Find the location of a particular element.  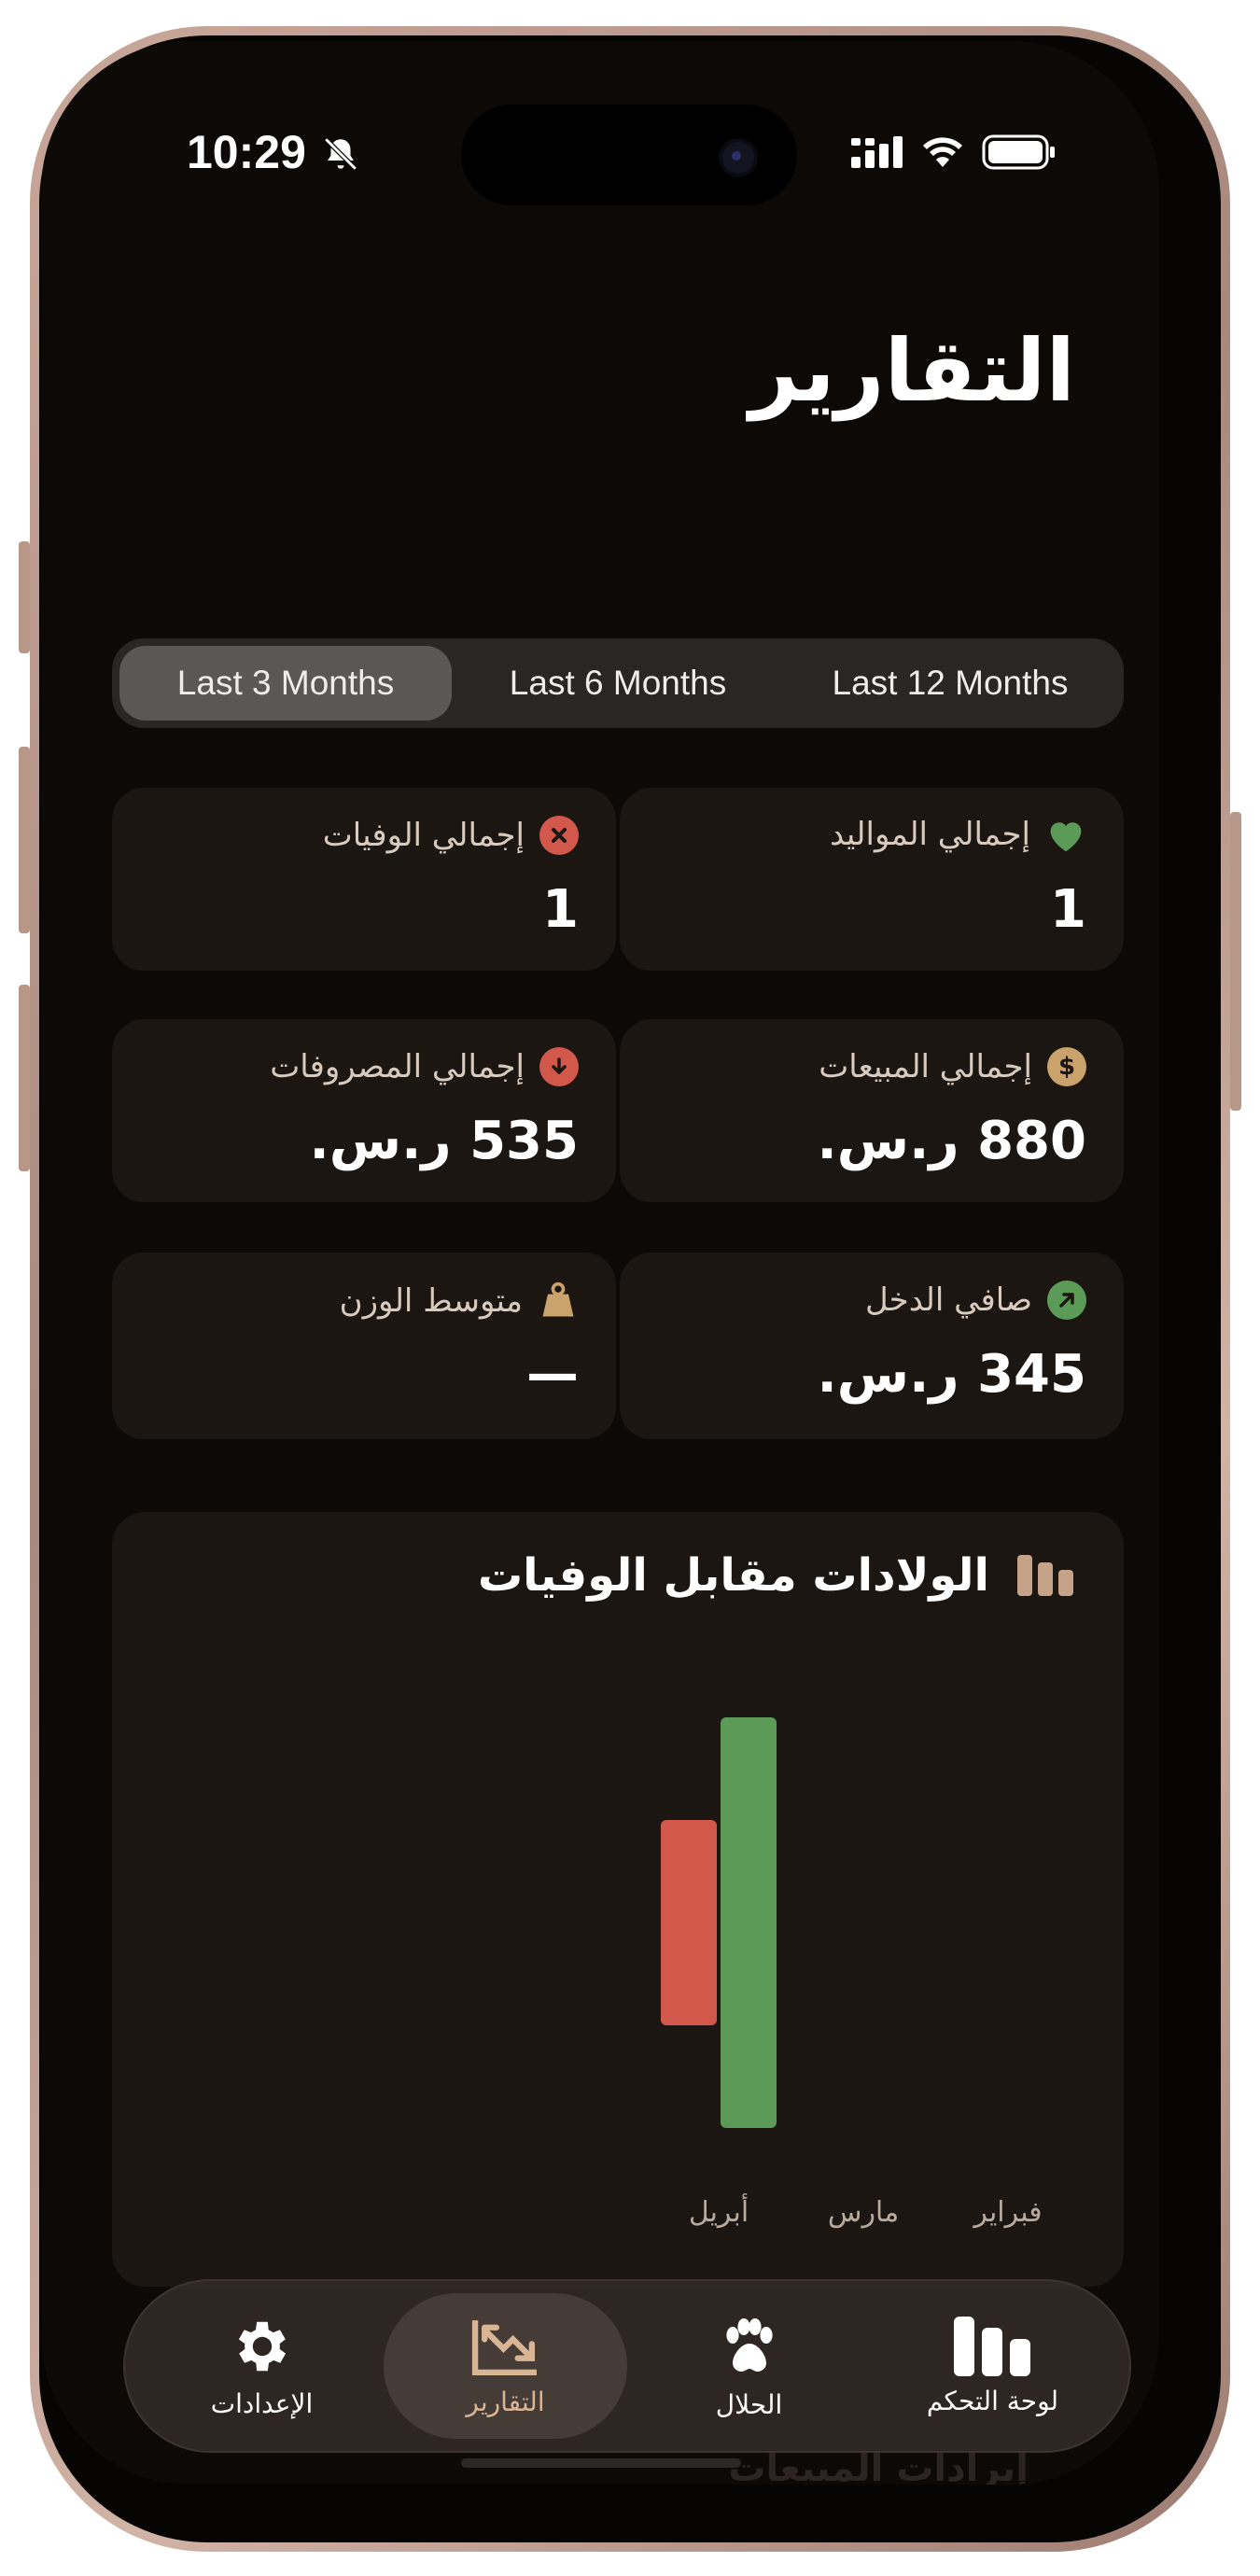

status-indicators is located at coordinates (954, 152).